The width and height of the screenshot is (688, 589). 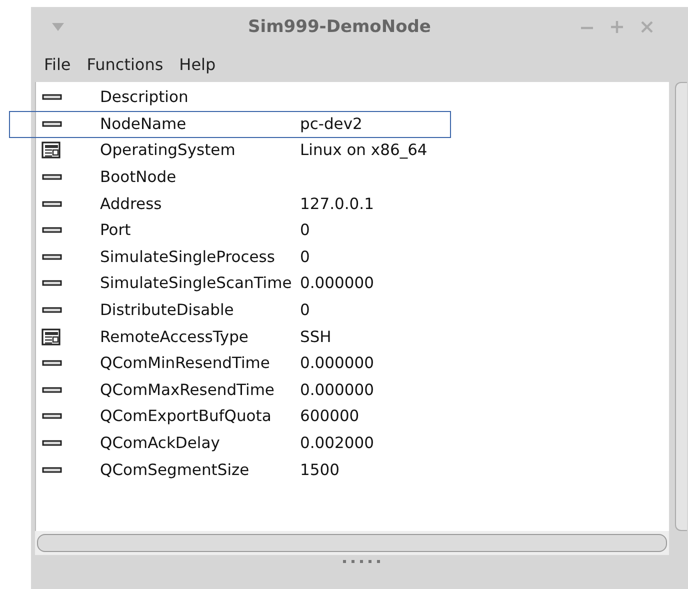 What do you see at coordinates (197, 97) in the screenshot?
I see `attribute-name: Description` at bounding box center [197, 97].